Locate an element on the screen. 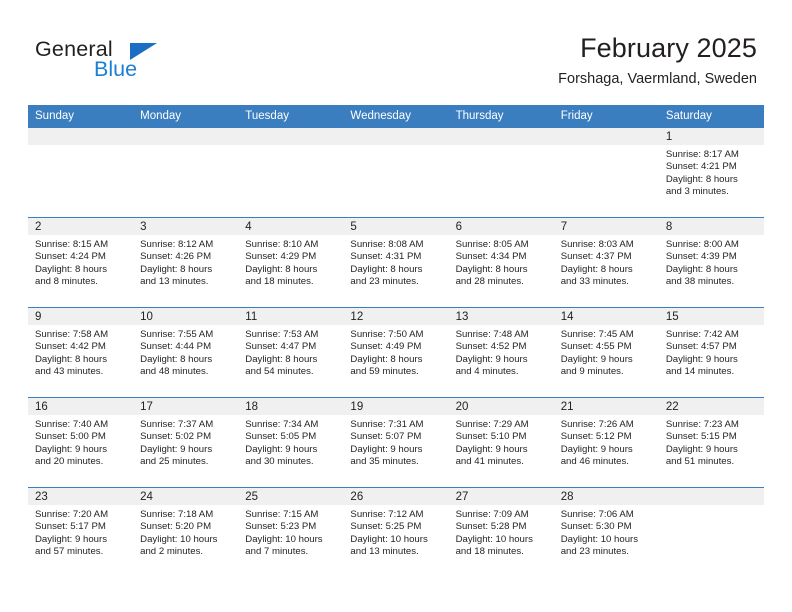 The image size is (792, 612). daylight-text-line2: and 30 minutes. is located at coordinates (279, 462).